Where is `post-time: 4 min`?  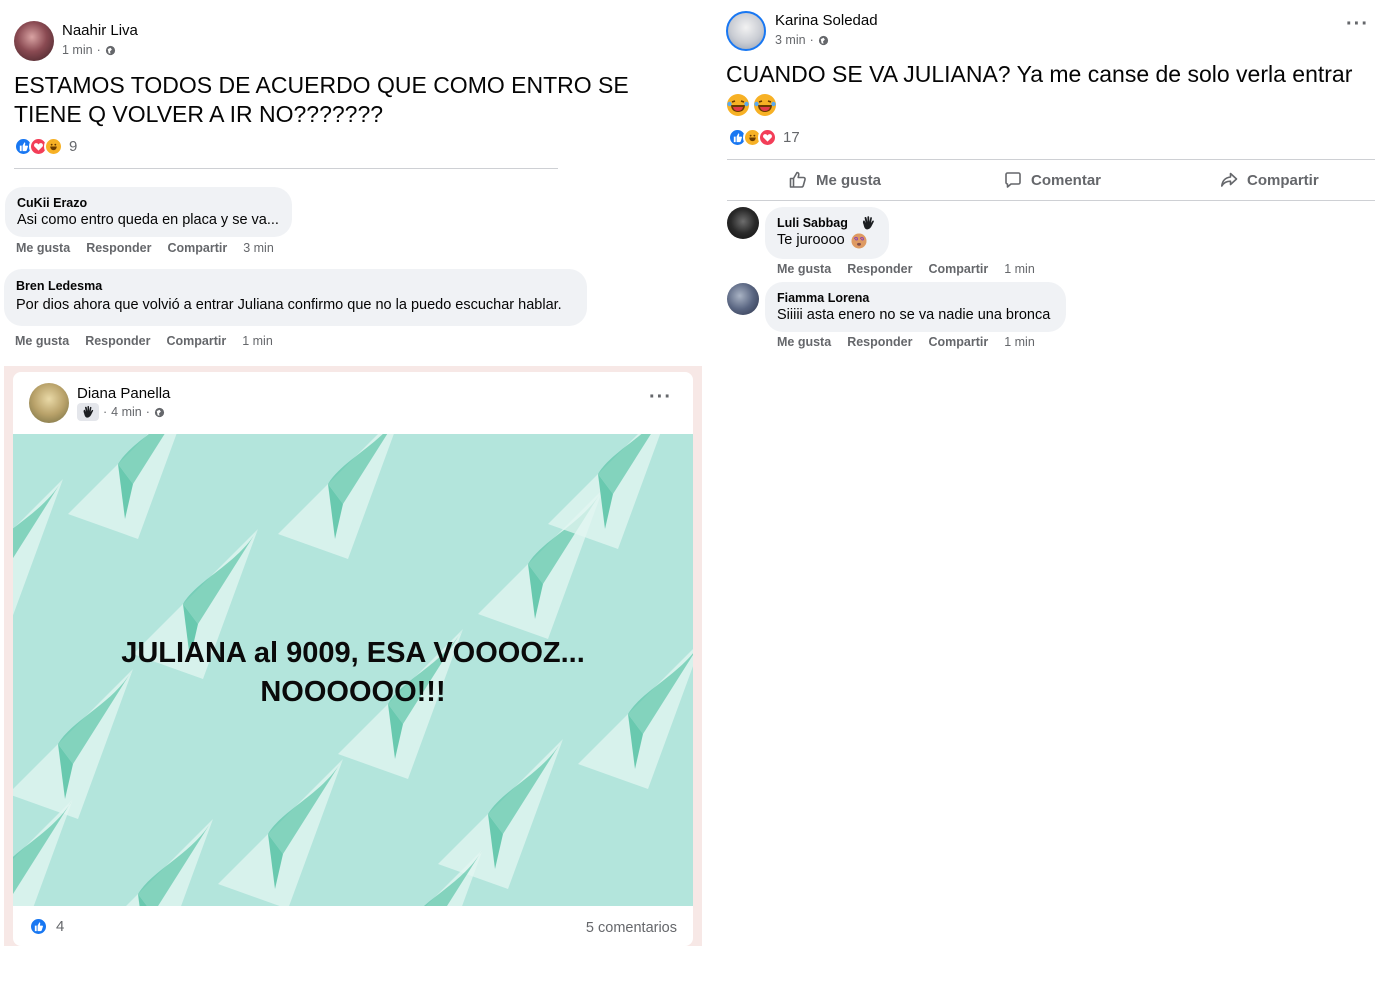 post-time: 4 min is located at coordinates (126, 412).